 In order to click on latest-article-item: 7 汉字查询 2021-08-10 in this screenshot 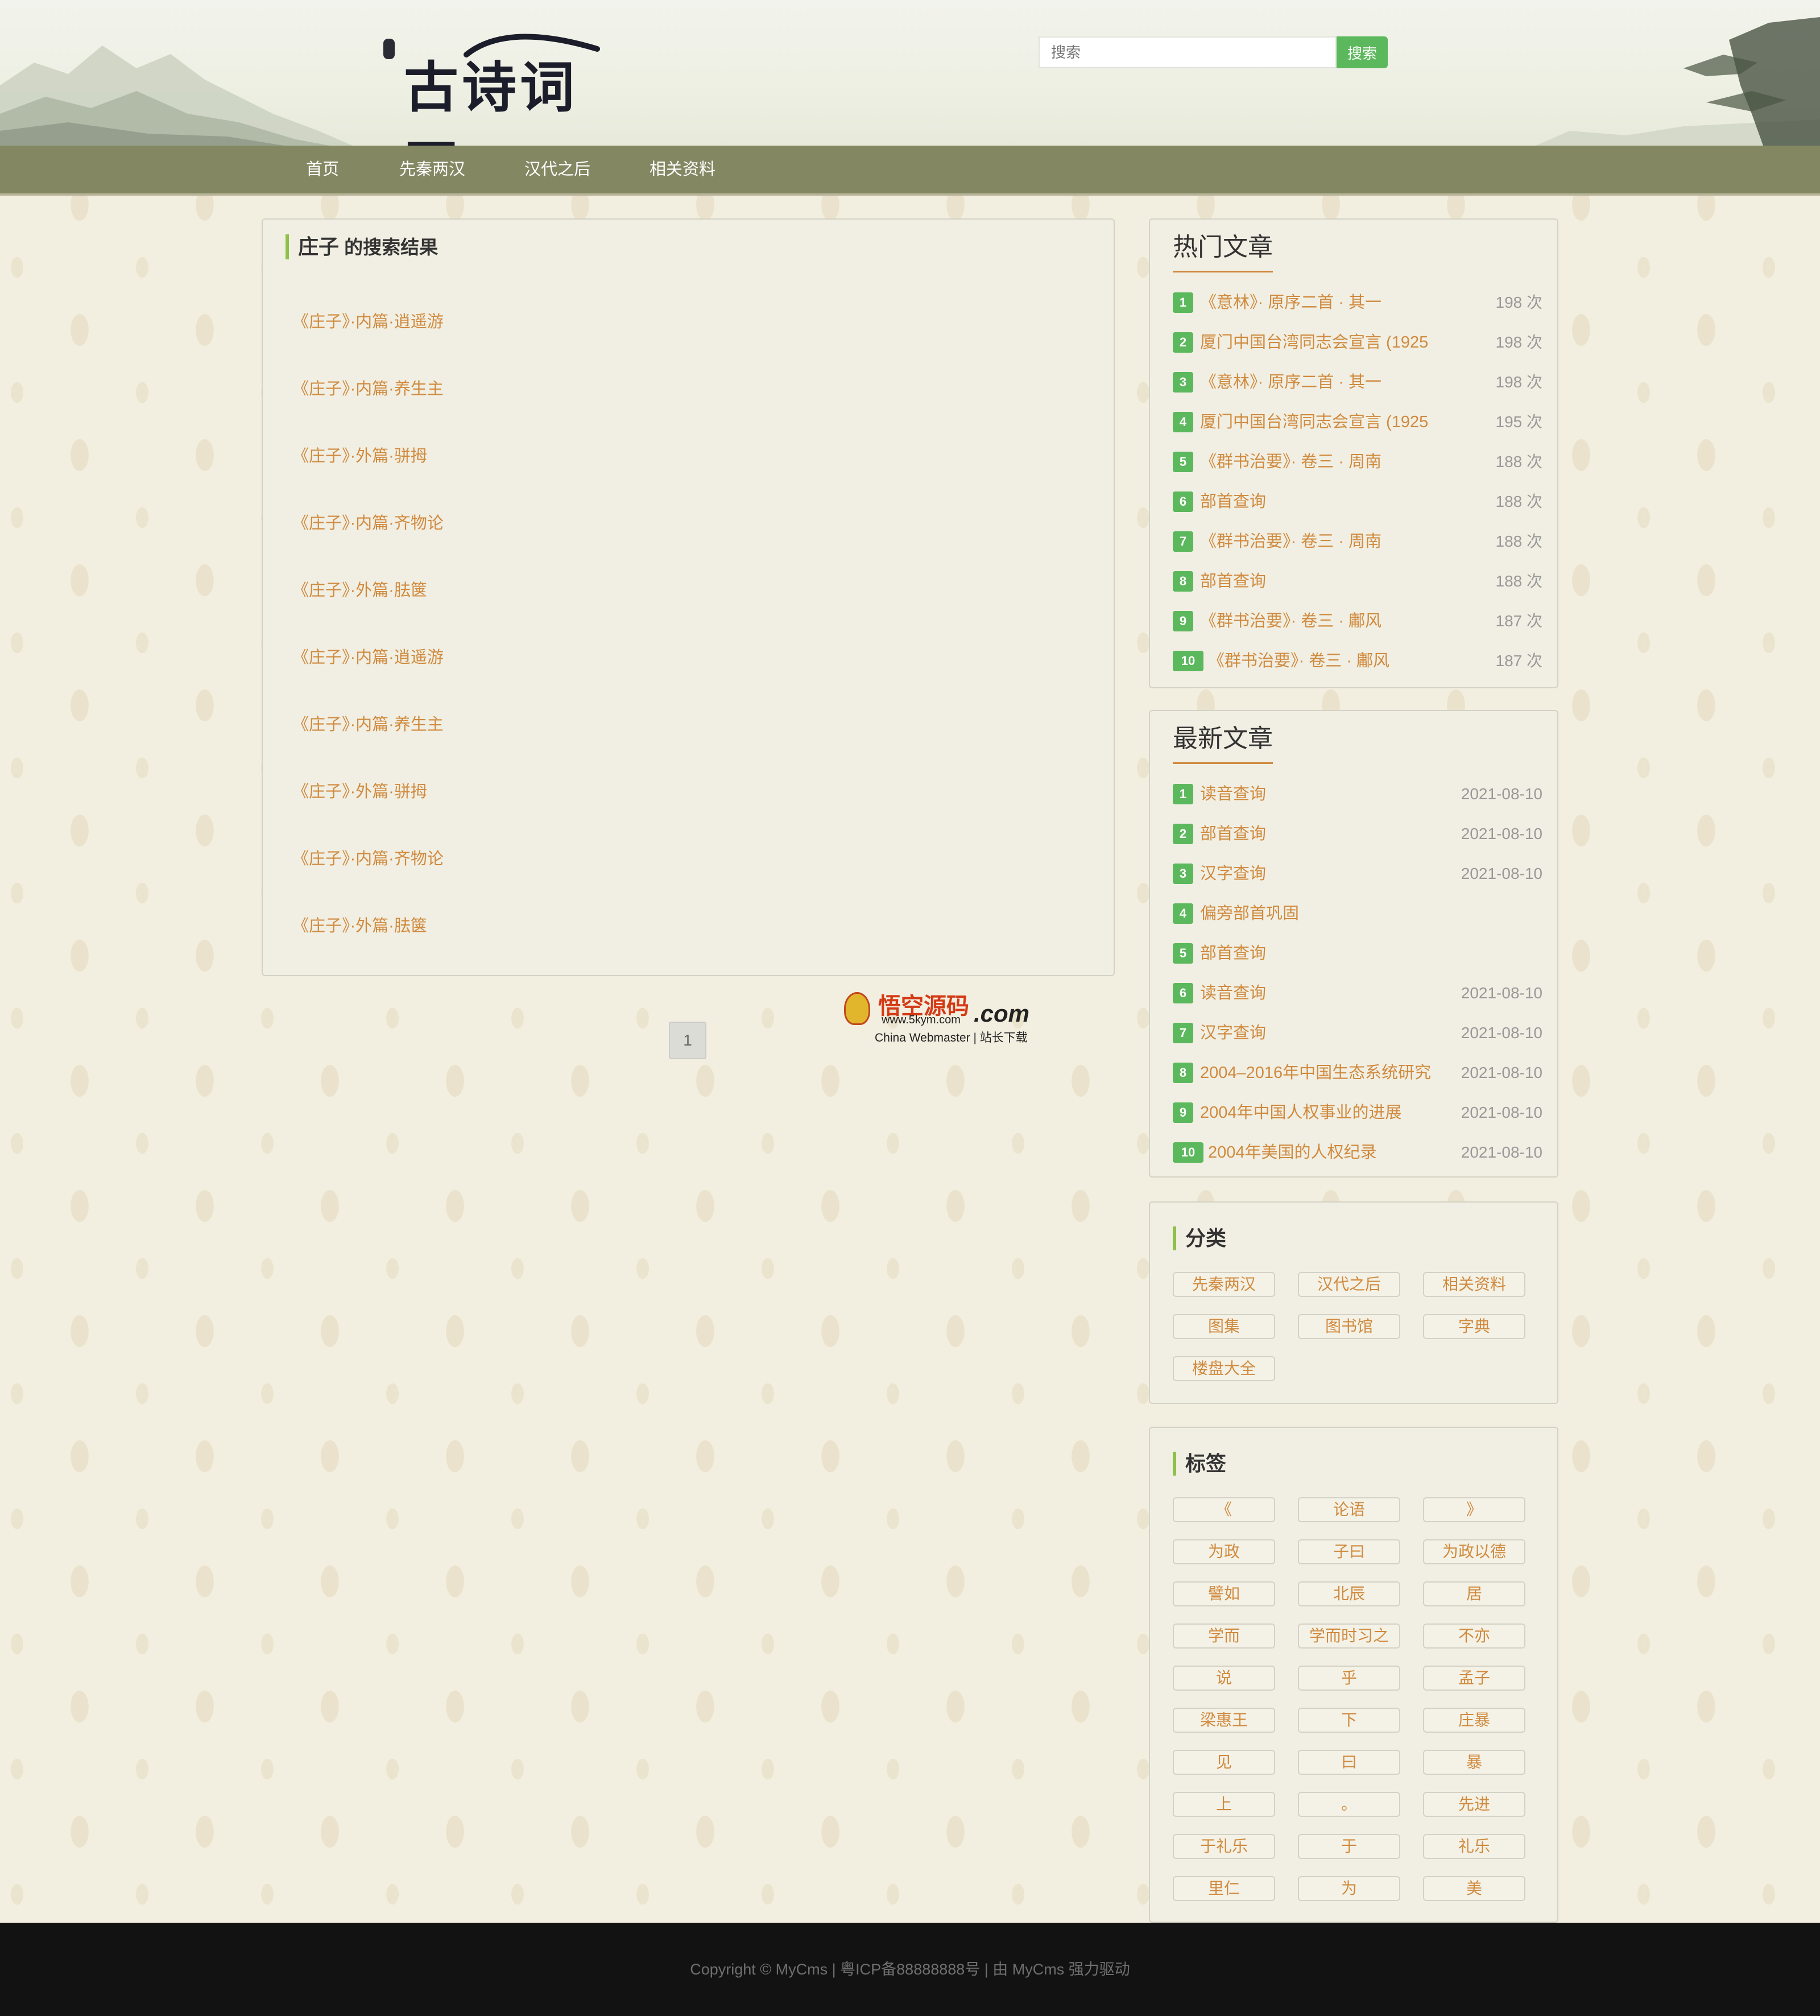, I will do `click(1357, 1033)`.